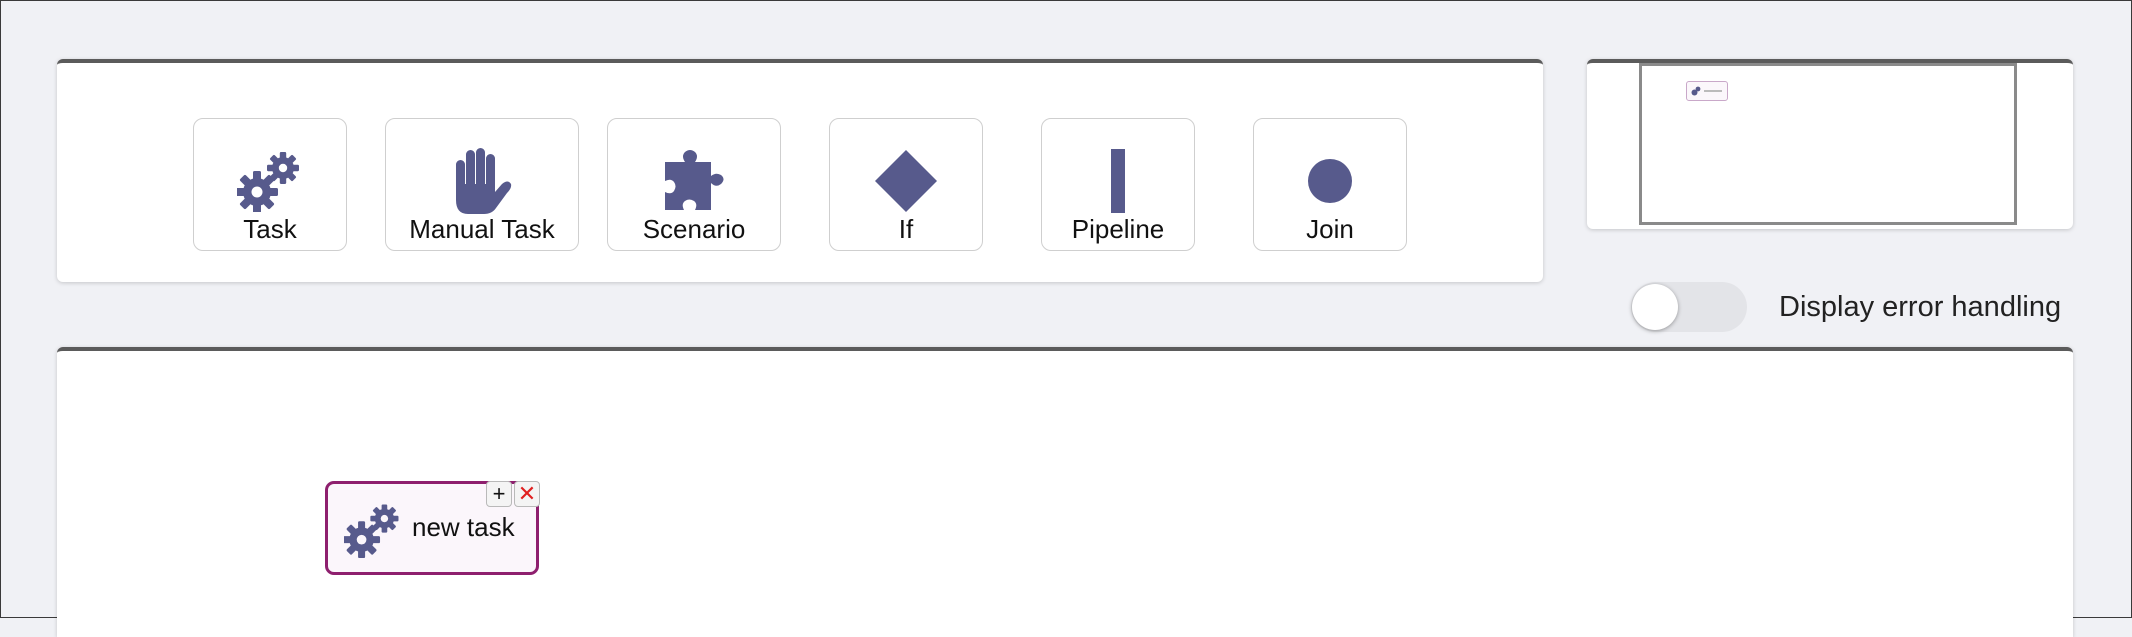  Describe the element at coordinates (527, 494) in the screenshot. I see `delete-node-button: ✕` at that location.